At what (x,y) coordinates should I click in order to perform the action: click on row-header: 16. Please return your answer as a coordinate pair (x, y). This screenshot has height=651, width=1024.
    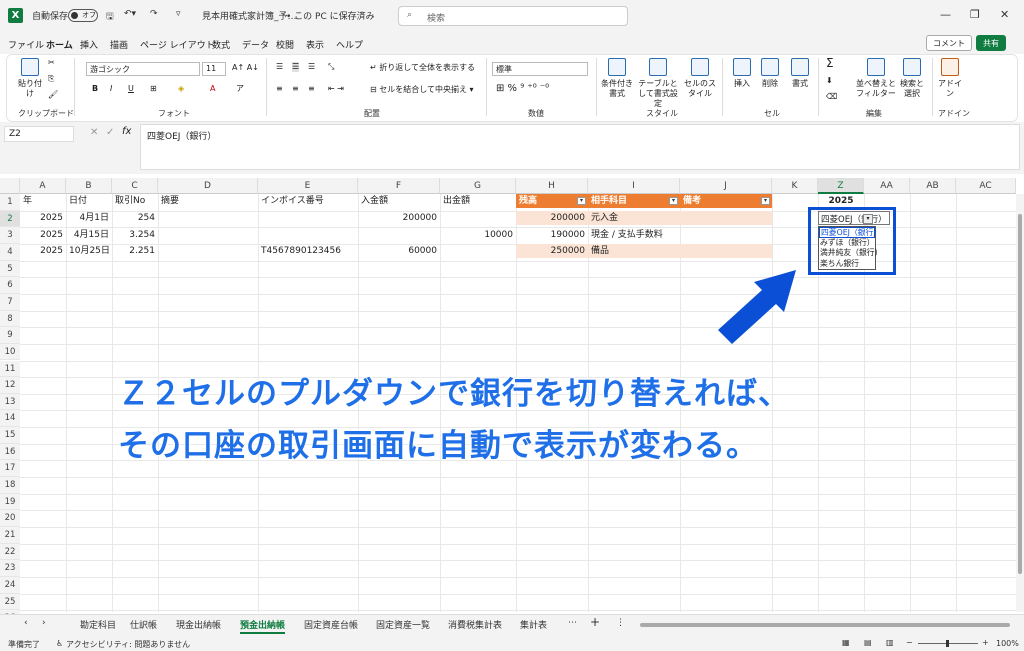
    Looking at the image, I should click on (10, 452).